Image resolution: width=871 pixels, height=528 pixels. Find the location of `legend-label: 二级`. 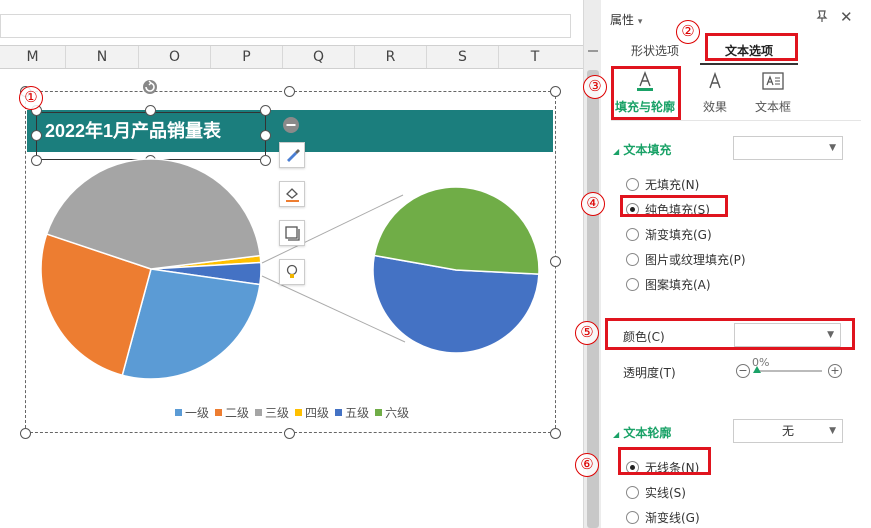

legend-label: 二级 is located at coordinates (237, 413).